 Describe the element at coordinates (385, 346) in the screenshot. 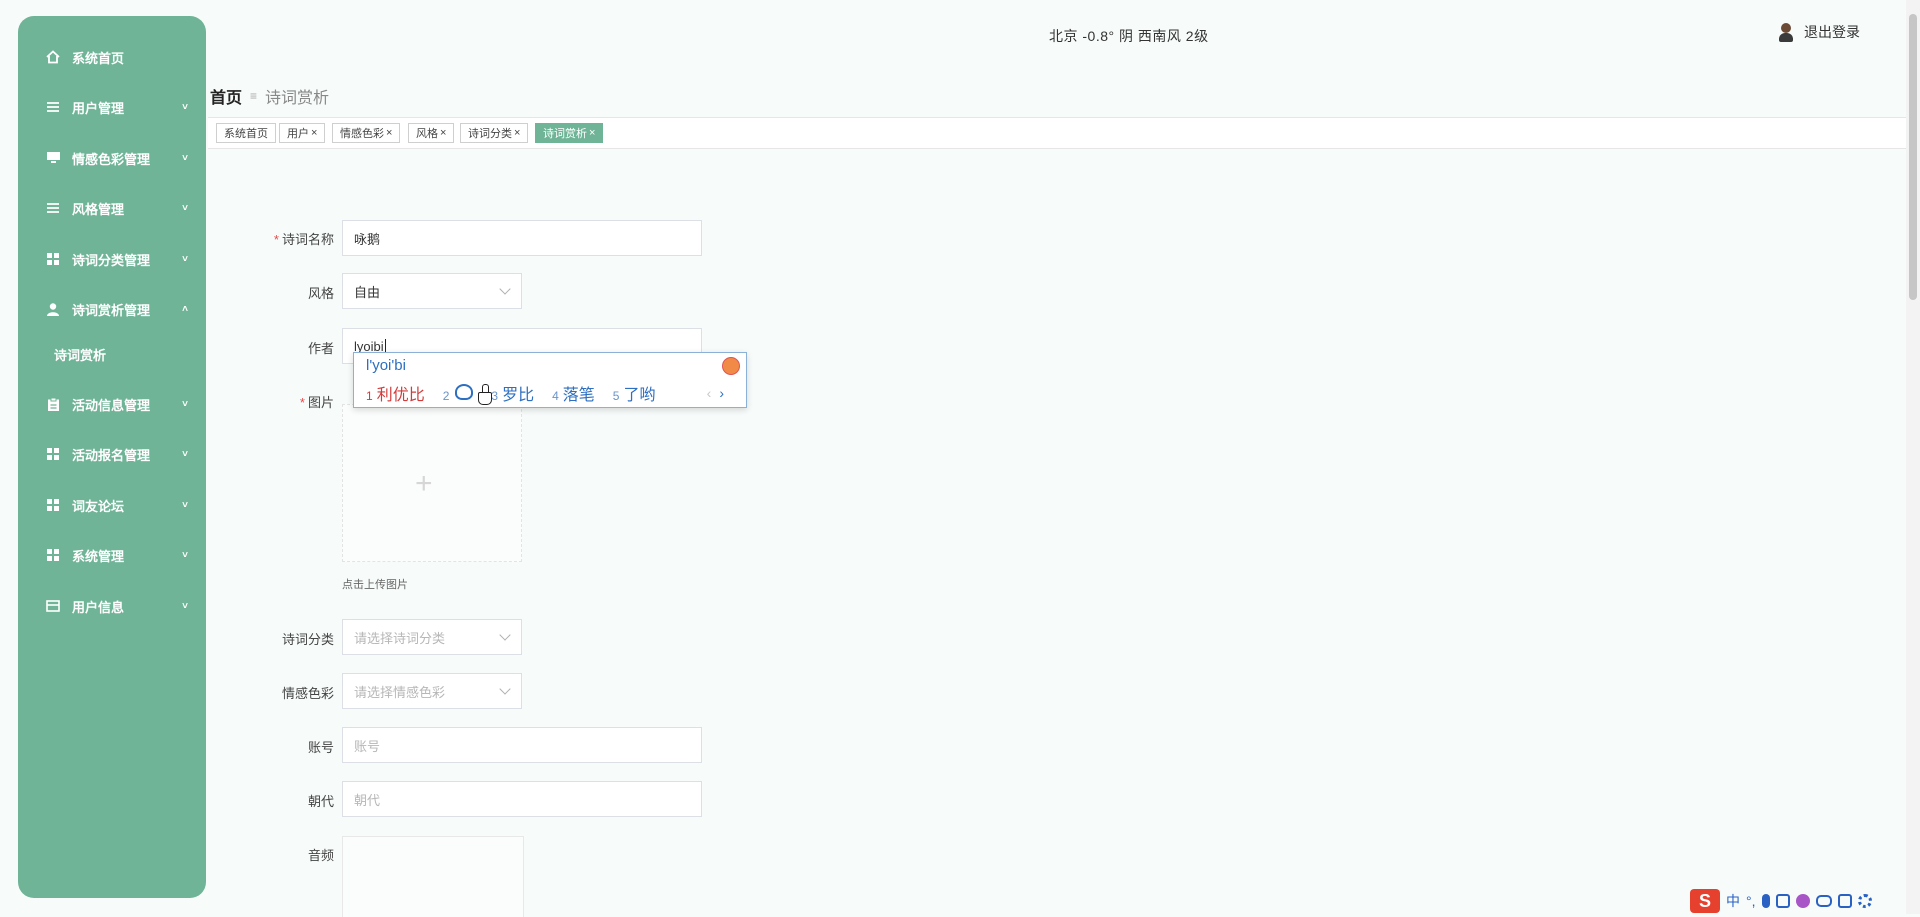

I see `text-caret` at that location.